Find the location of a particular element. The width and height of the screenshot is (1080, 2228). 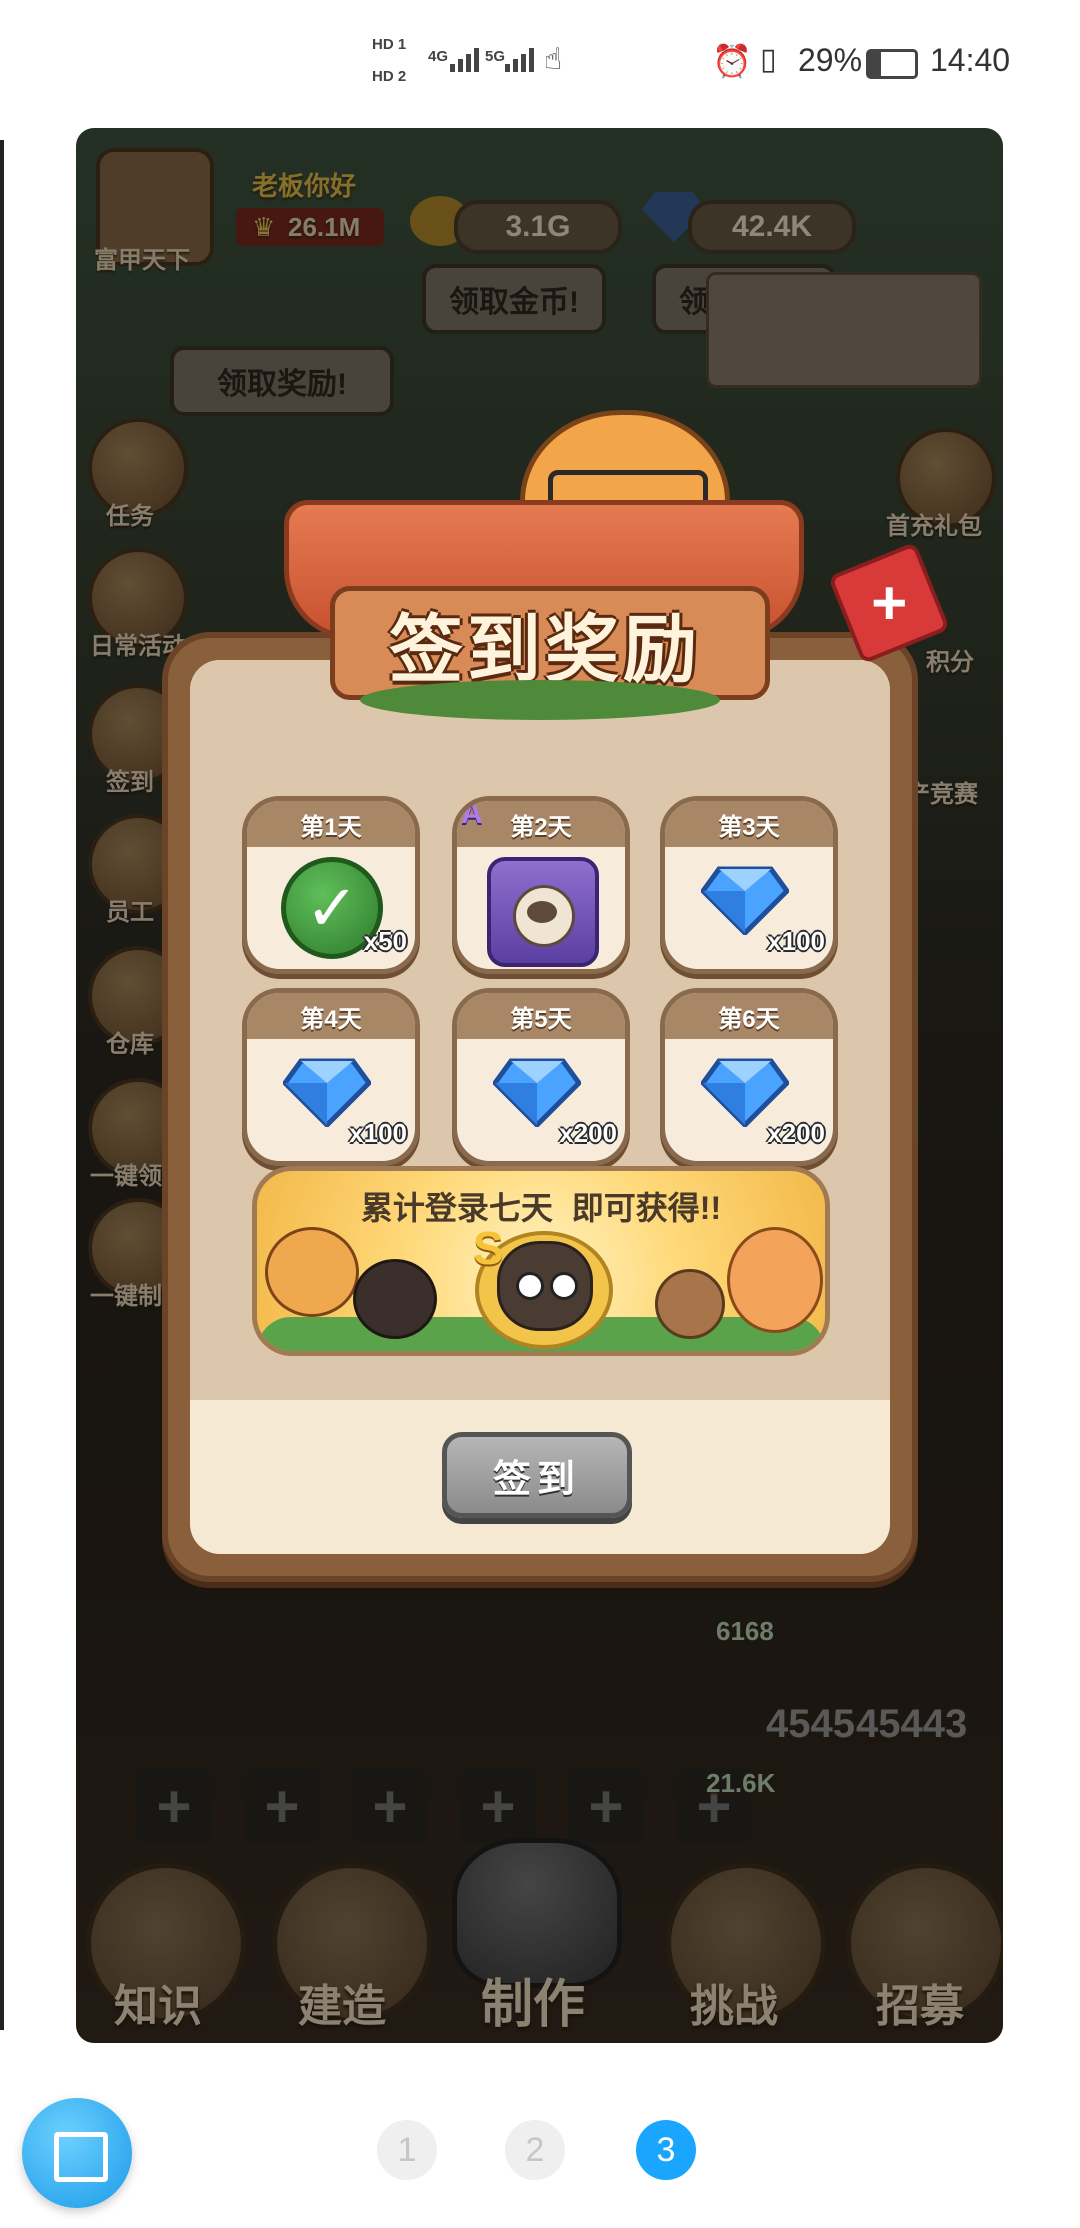

rank-badge: A is located at coordinates (472, 813).